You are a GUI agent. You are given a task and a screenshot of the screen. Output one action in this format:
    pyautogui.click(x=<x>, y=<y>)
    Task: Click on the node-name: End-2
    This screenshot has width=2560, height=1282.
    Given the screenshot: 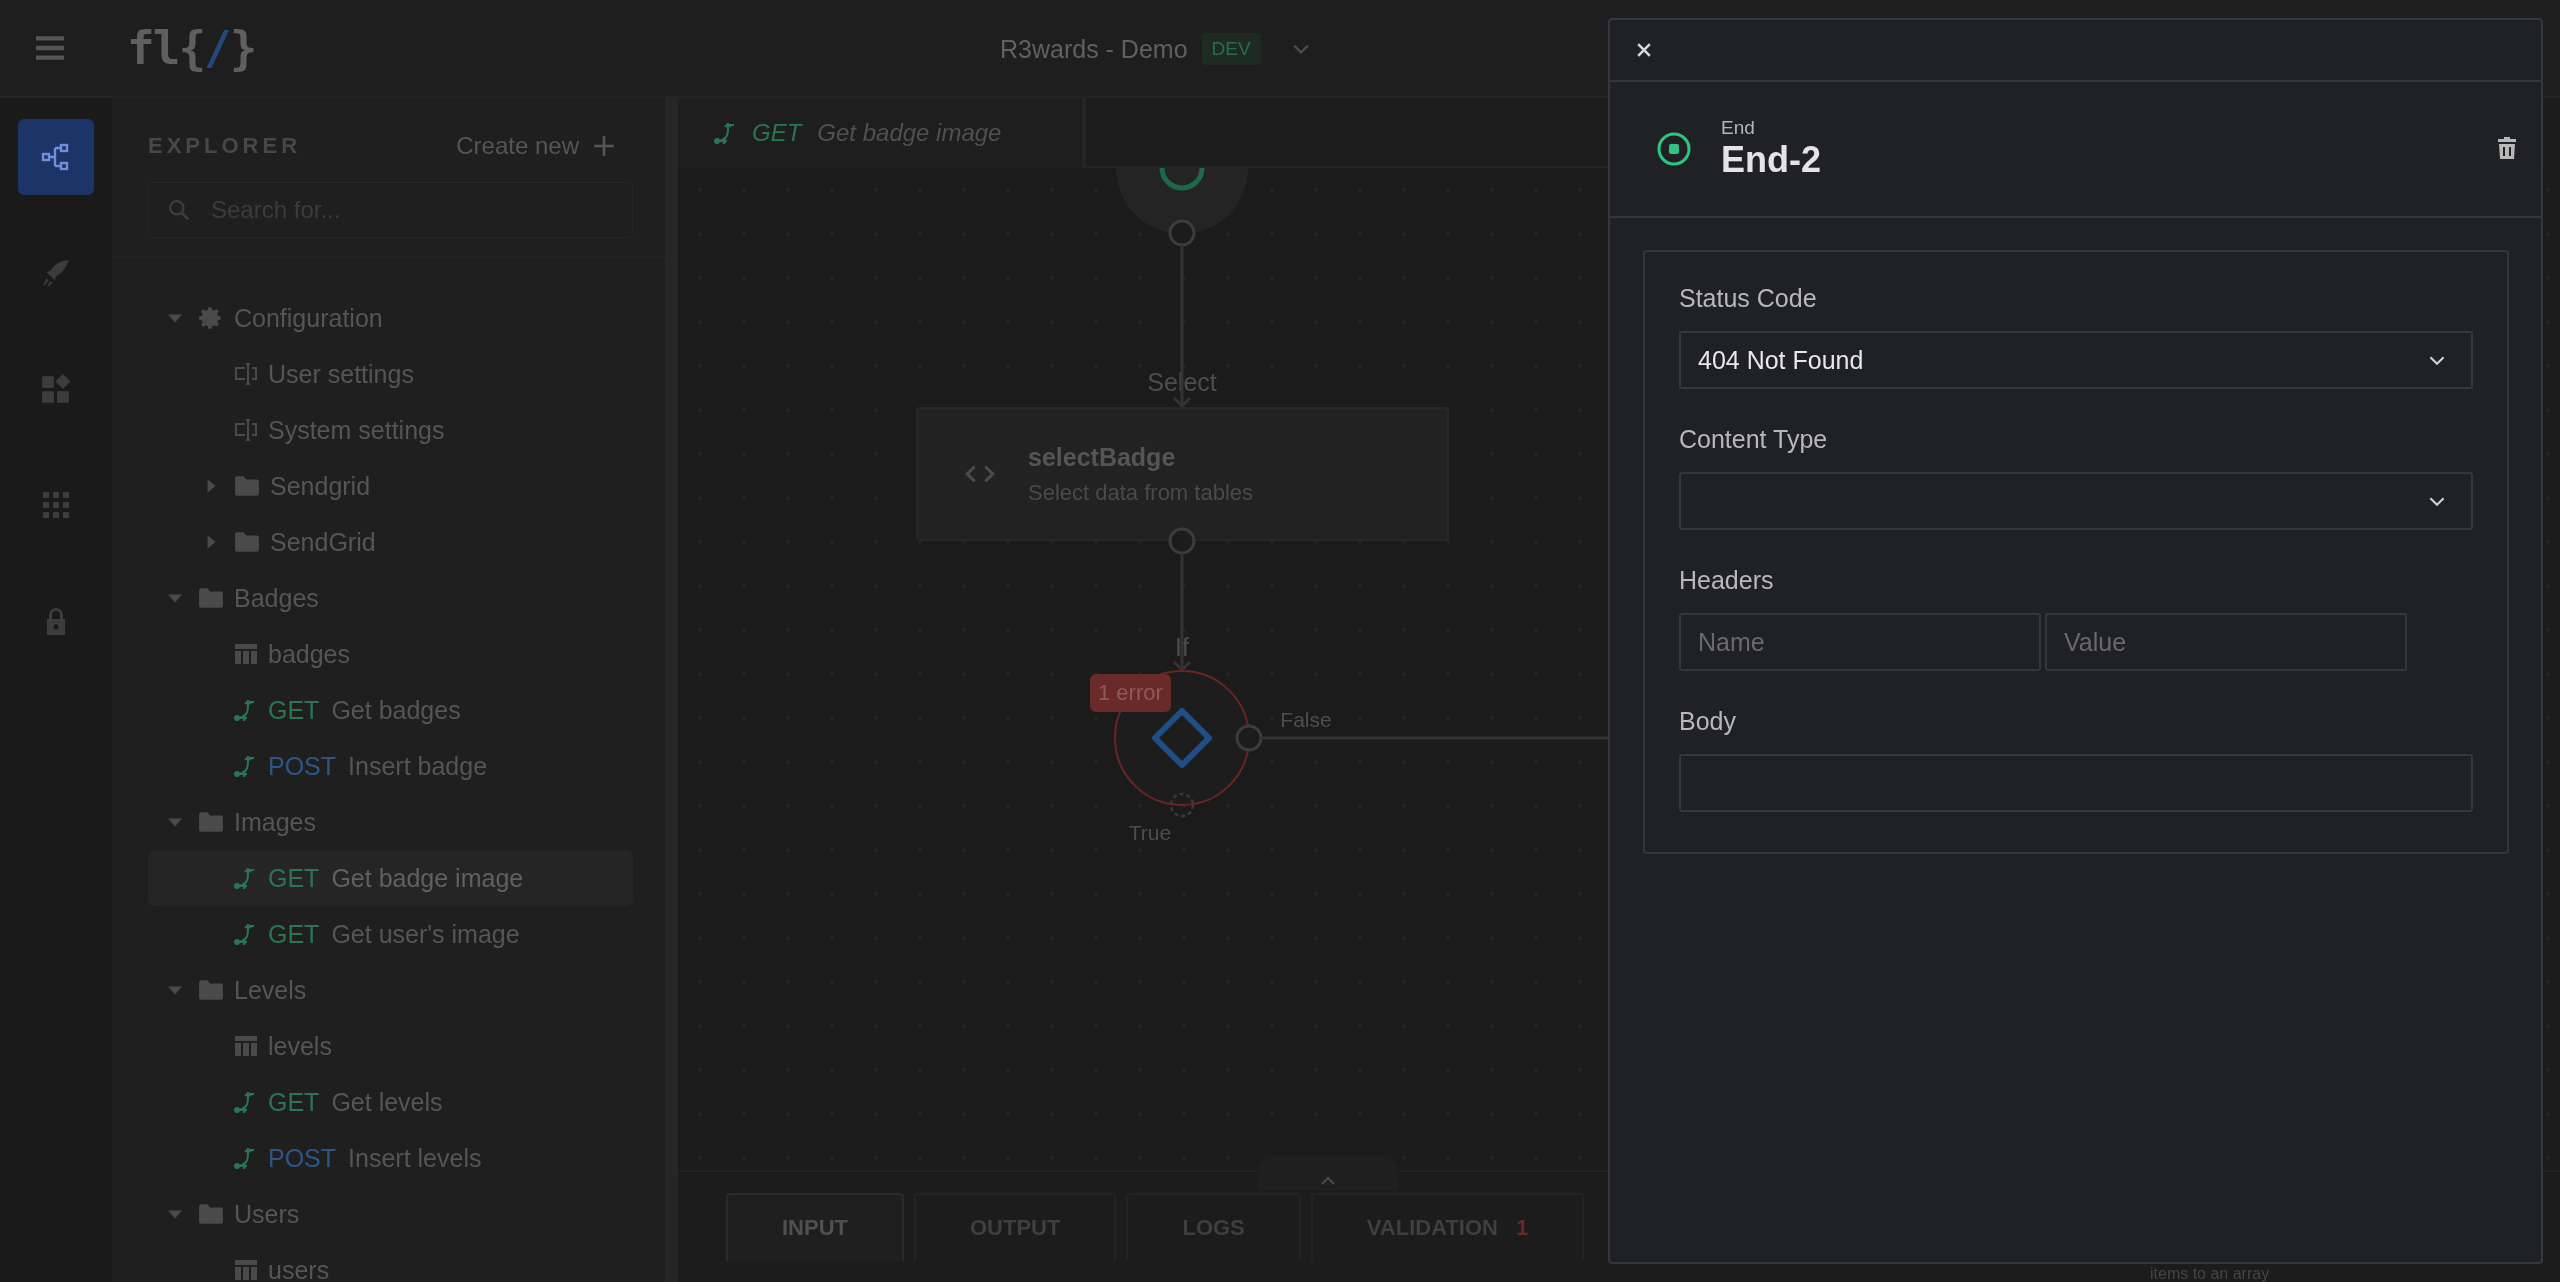 What is the action you would take?
    pyautogui.click(x=1771, y=160)
    